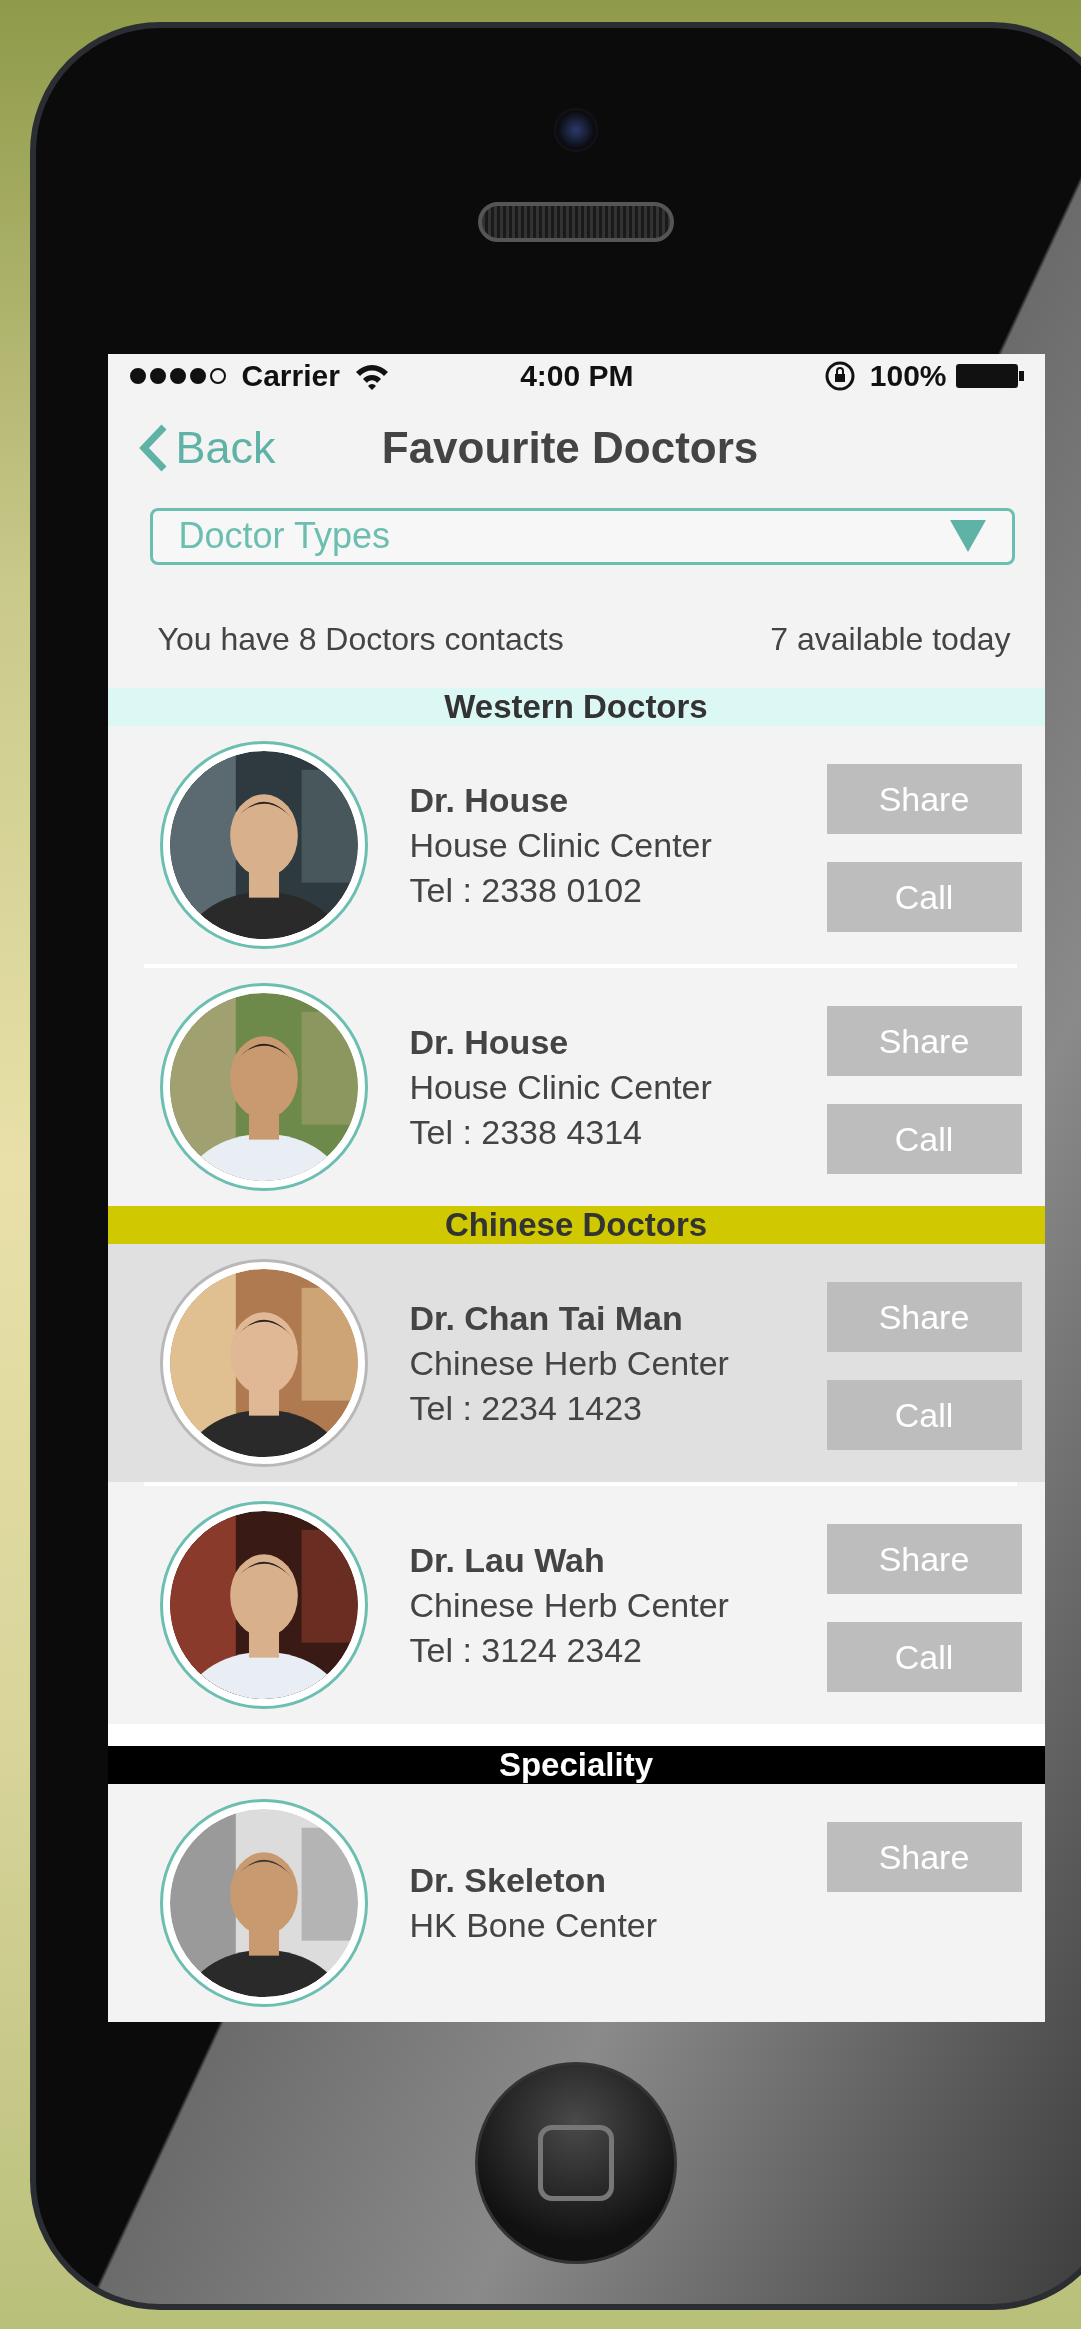  Describe the element at coordinates (570, 447) in the screenshot. I see `screen-title: Favourite Doctors` at that location.